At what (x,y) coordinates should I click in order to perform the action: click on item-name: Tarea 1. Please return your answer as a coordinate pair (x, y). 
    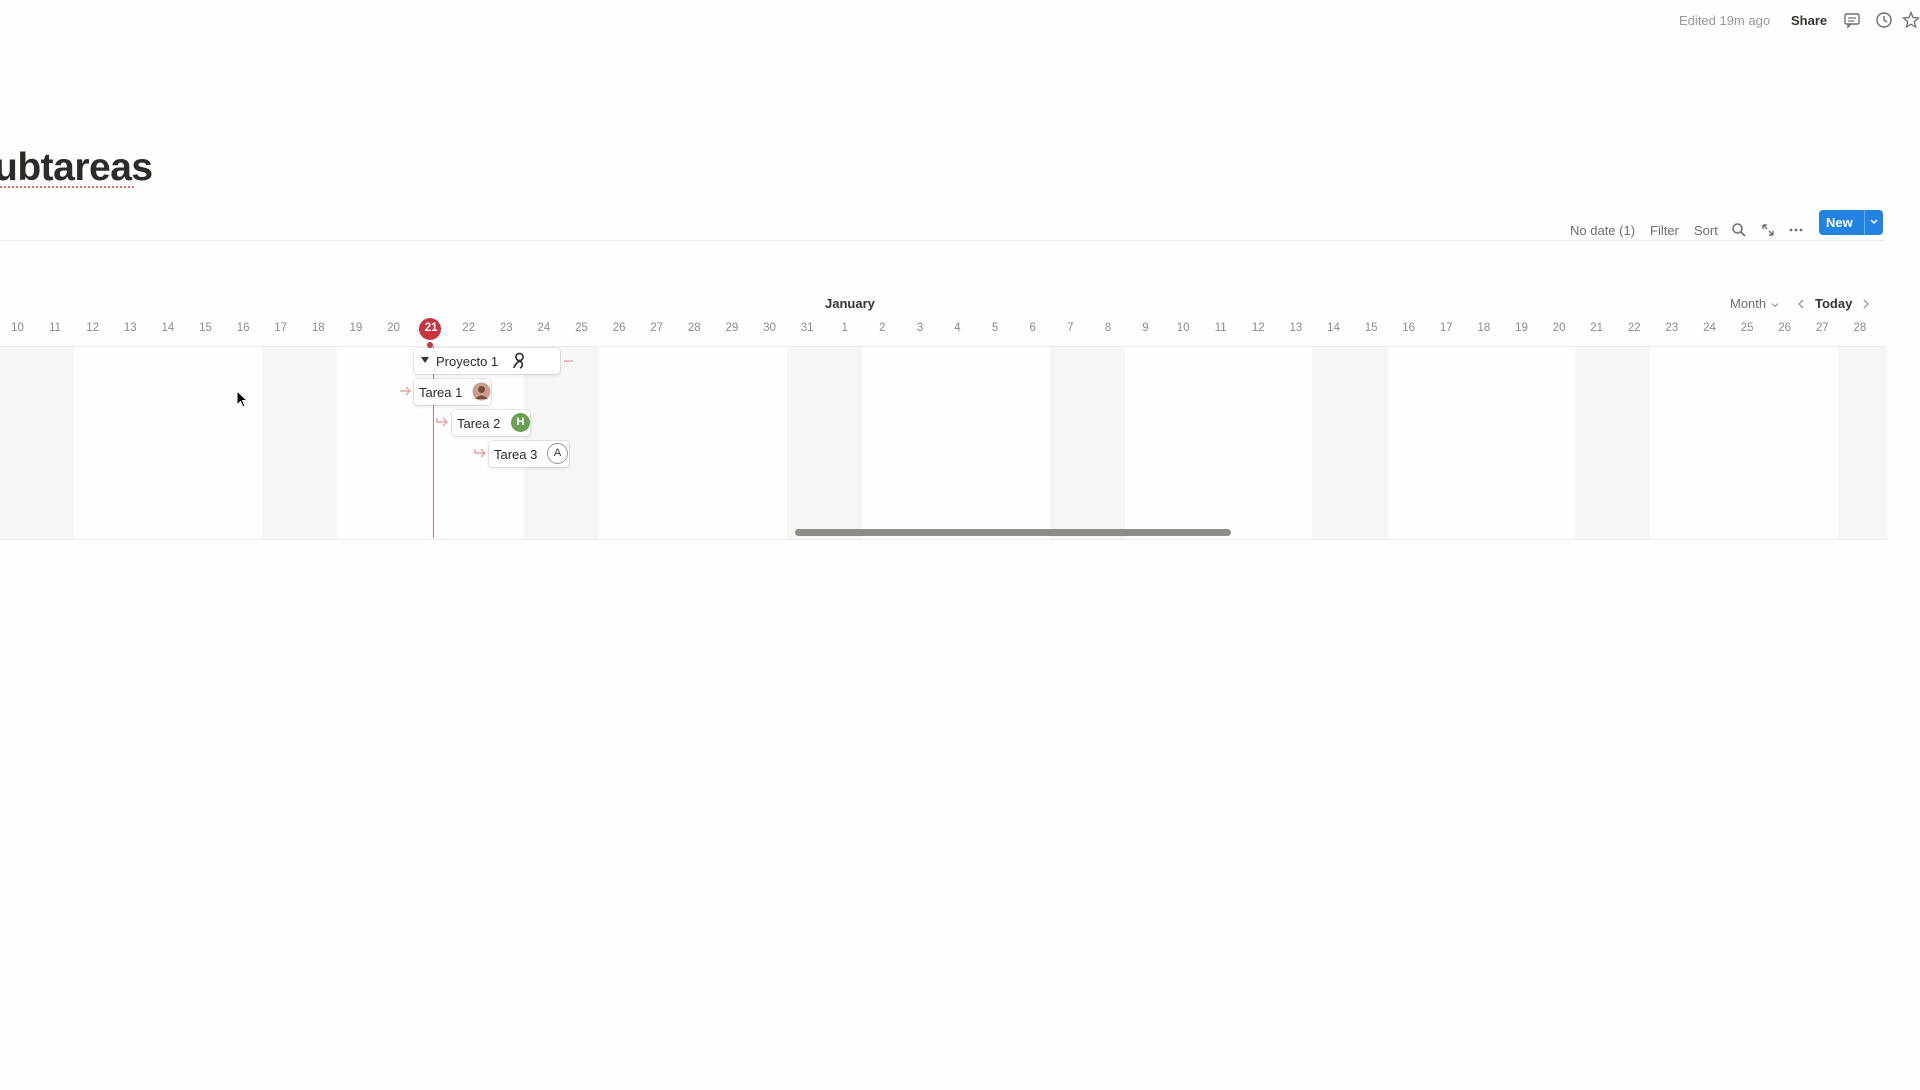
    Looking at the image, I should click on (441, 392).